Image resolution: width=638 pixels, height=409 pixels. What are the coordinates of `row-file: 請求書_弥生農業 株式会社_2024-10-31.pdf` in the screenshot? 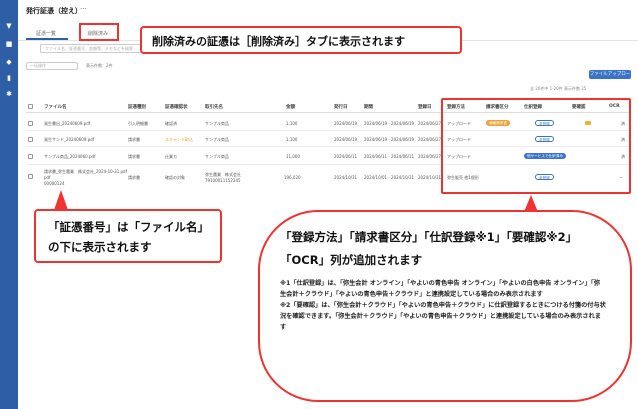 It's located at (85, 172).